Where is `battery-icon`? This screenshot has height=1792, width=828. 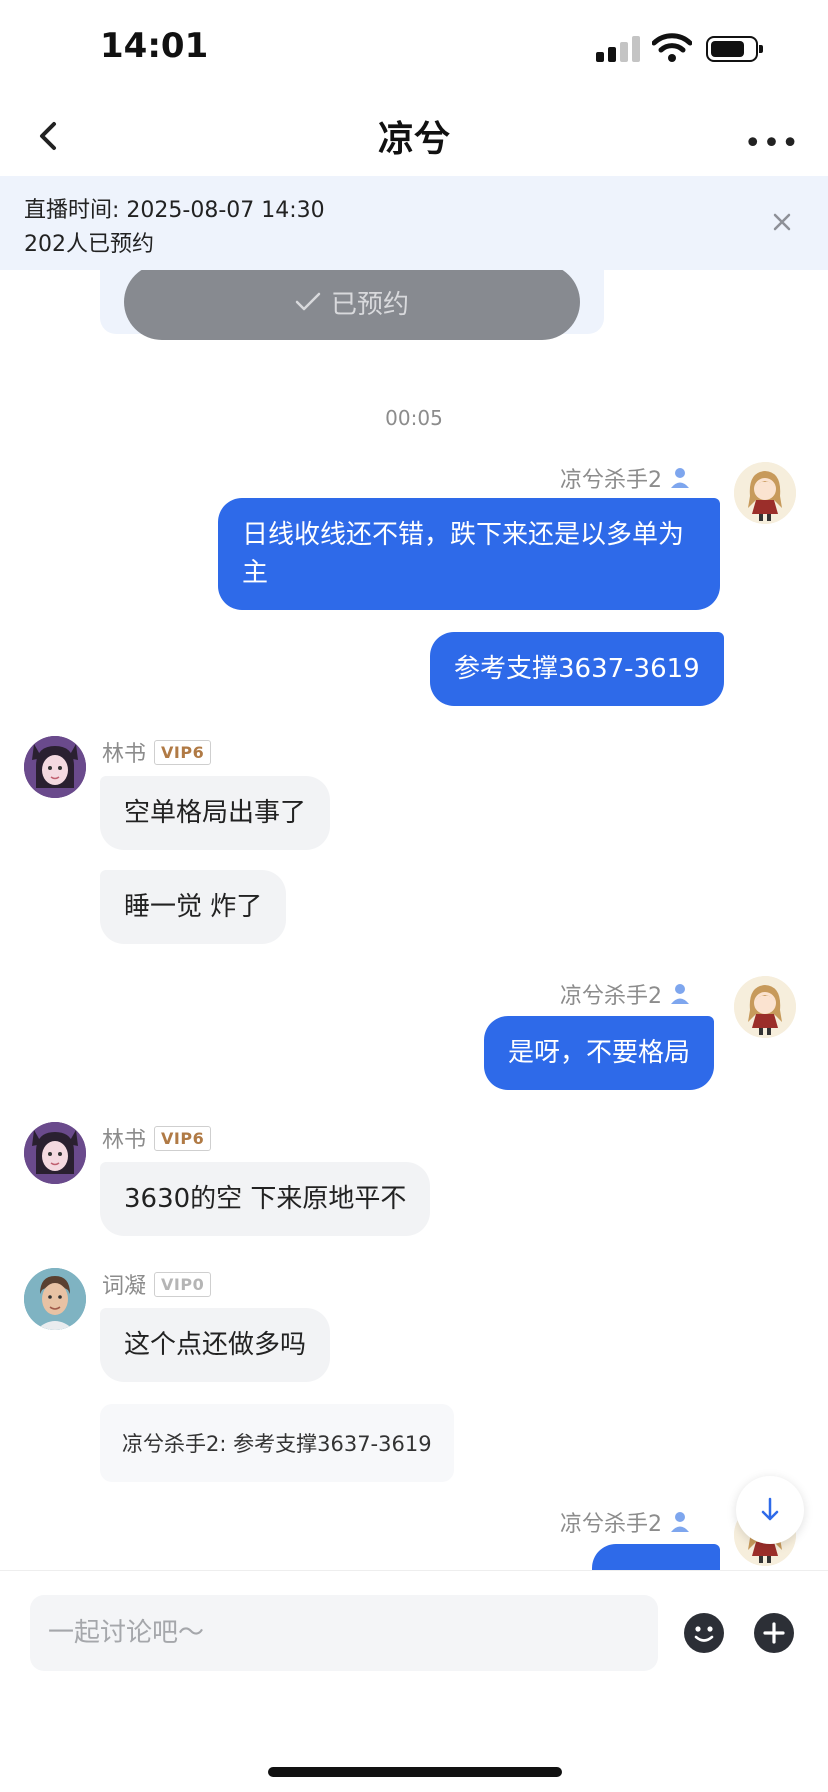
battery-icon is located at coordinates (734, 49).